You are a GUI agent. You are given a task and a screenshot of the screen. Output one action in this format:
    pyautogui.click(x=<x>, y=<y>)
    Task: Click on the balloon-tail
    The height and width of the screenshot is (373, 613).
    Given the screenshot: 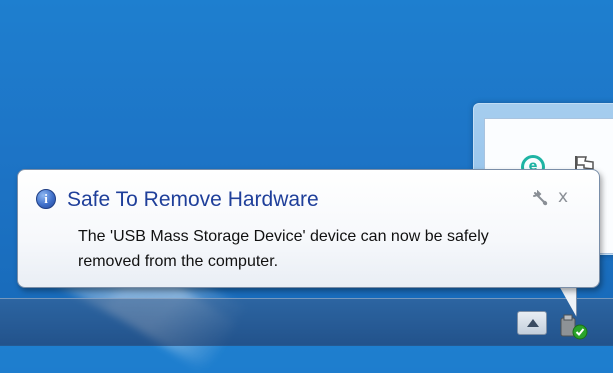 What is the action you would take?
    pyautogui.click(x=567, y=300)
    